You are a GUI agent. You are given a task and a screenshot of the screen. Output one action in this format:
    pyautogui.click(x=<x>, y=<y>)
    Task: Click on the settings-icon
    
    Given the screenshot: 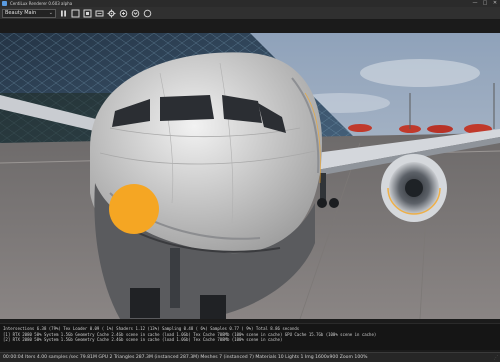 What is the action you would take?
    pyautogui.click(x=111, y=13)
    